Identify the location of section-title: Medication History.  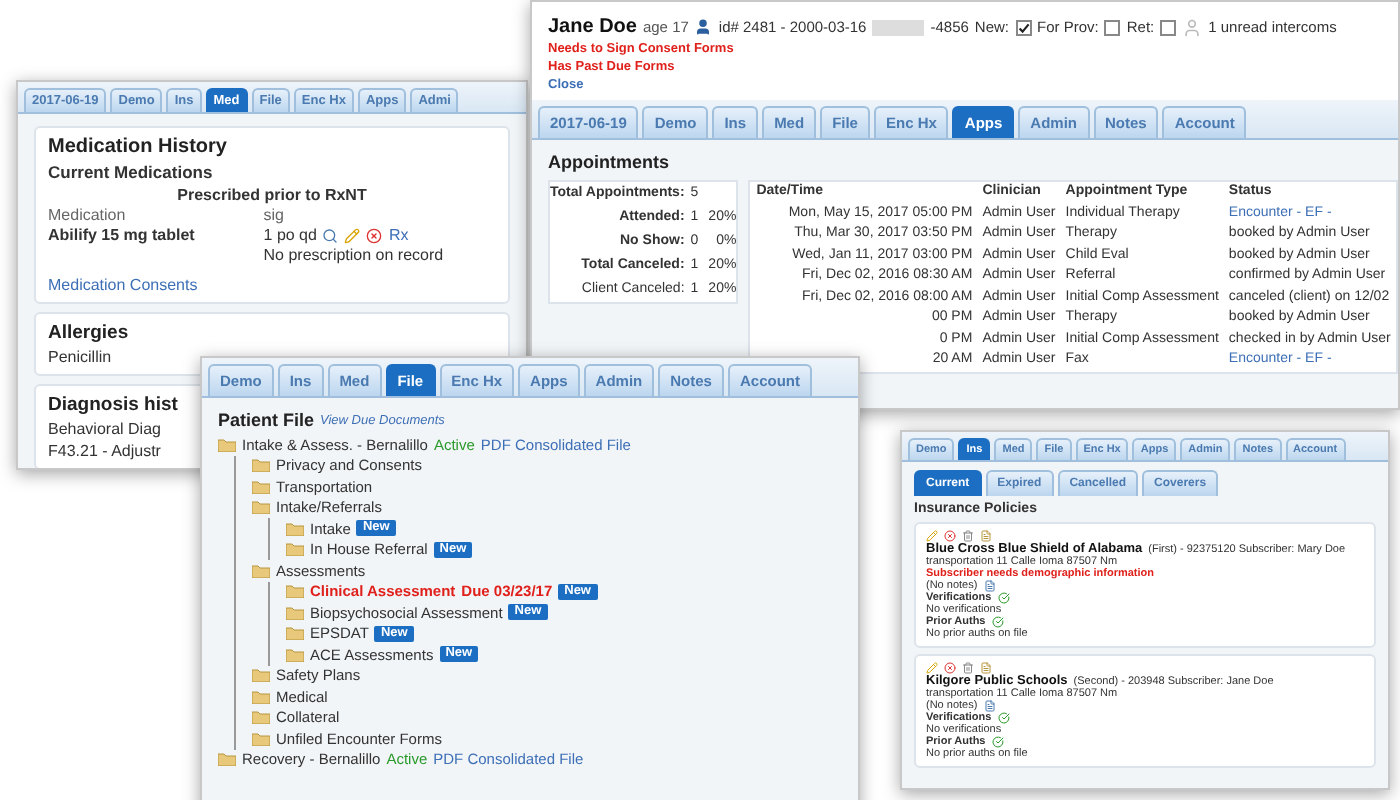
(137, 147).